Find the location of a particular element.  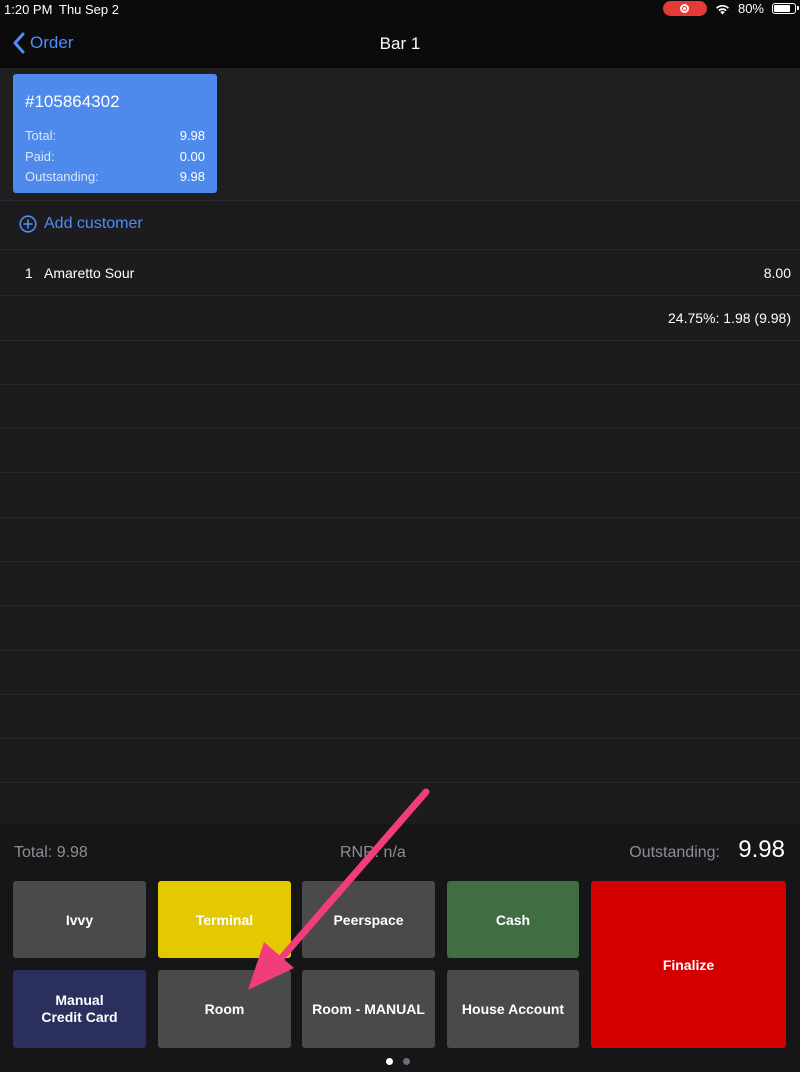

tax-row: 24.75%: 1.98 (9.98) is located at coordinates (400, 318).